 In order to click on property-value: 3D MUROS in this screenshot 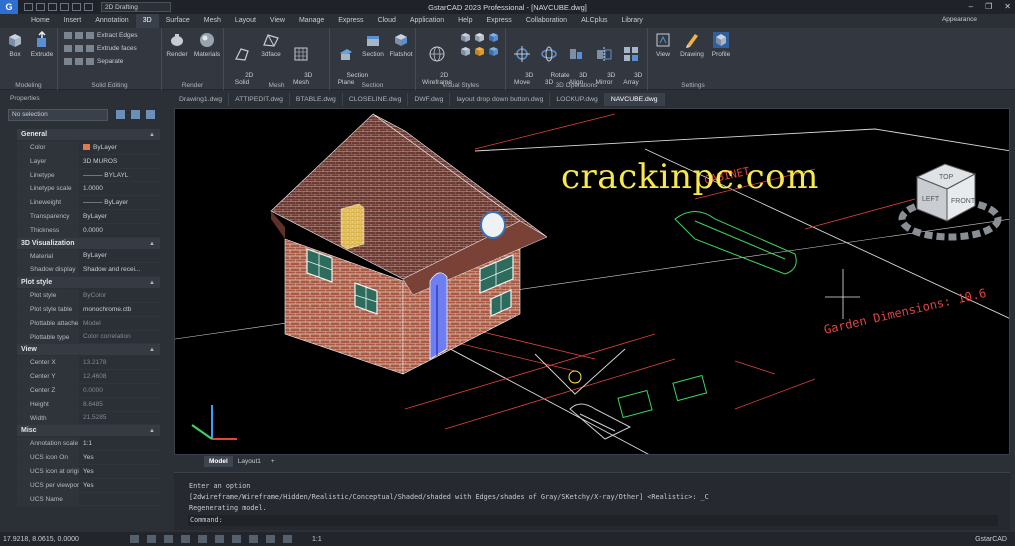, I will do `click(119, 161)`.